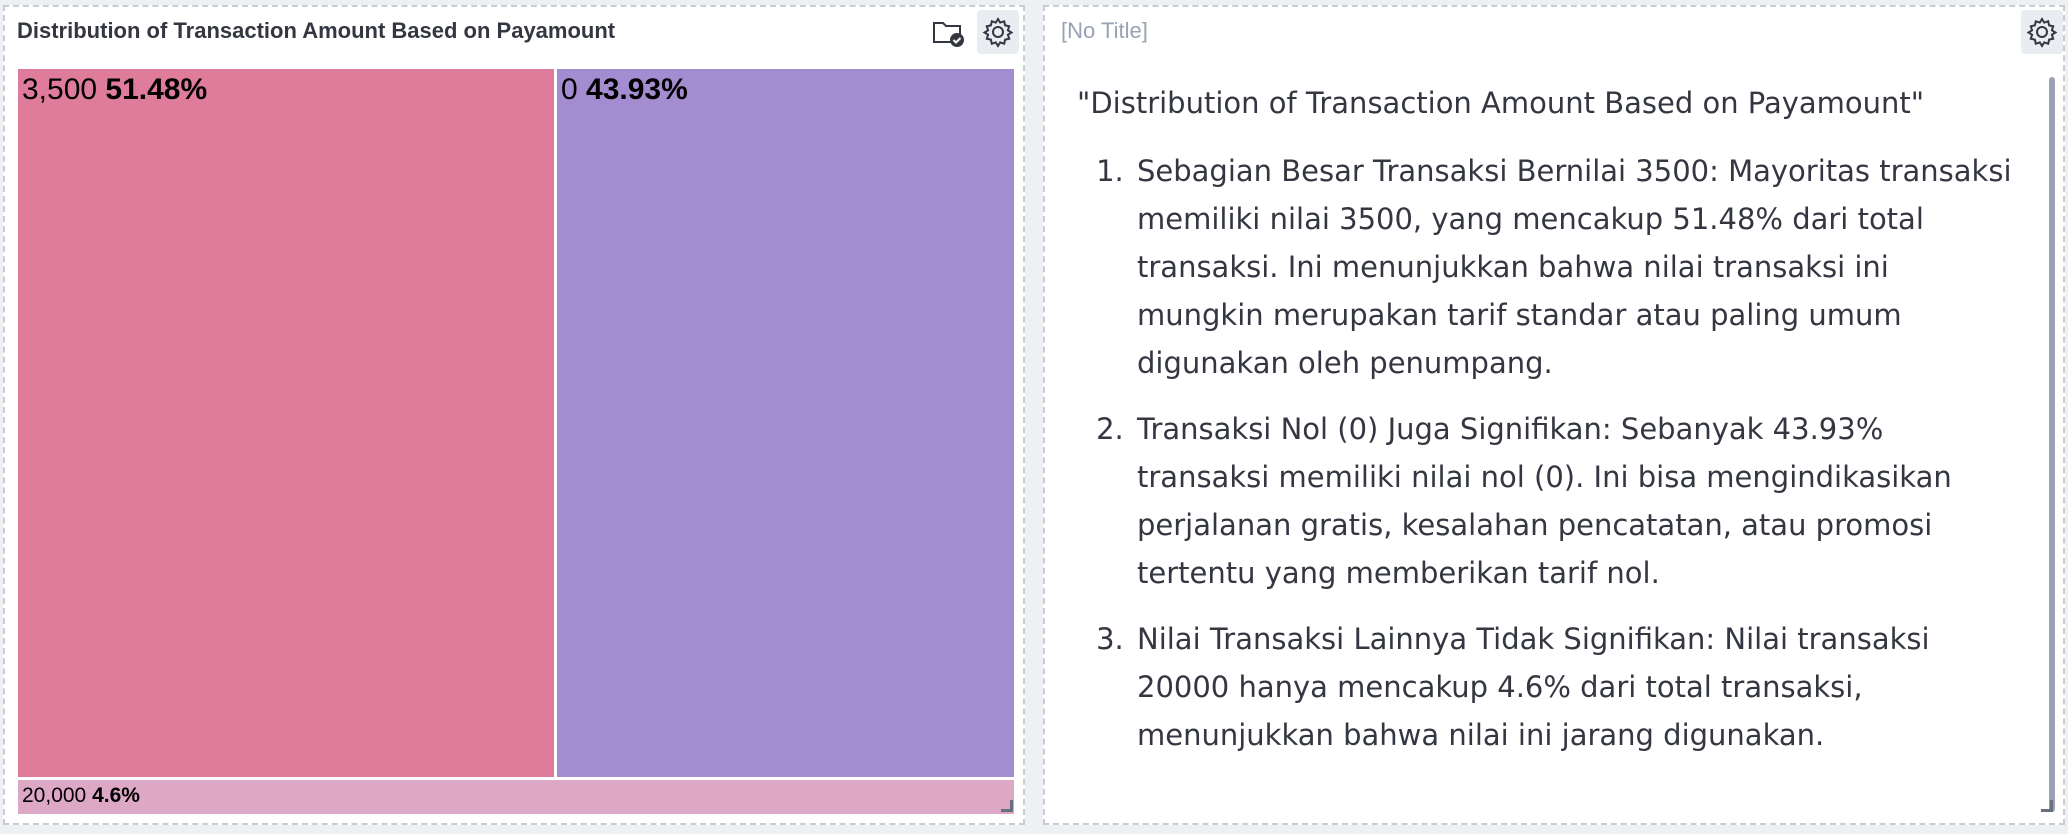 The image size is (2068, 834). Describe the element at coordinates (1104, 30) in the screenshot. I see `panel-title: [No Title]` at that location.